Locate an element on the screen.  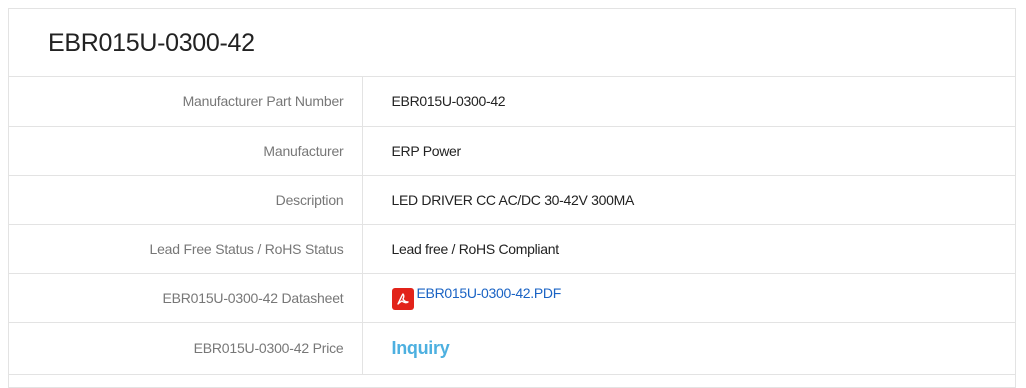
row-value-manufacturer: ERP Power is located at coordinates (688, 151).